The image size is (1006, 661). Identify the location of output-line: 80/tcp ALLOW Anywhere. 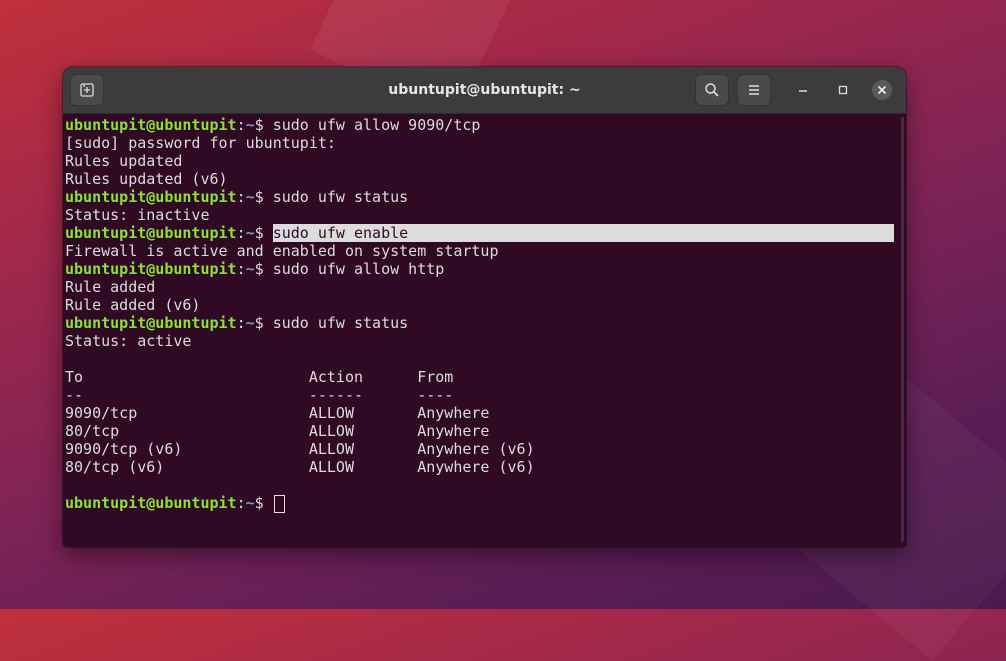
(277, 431).